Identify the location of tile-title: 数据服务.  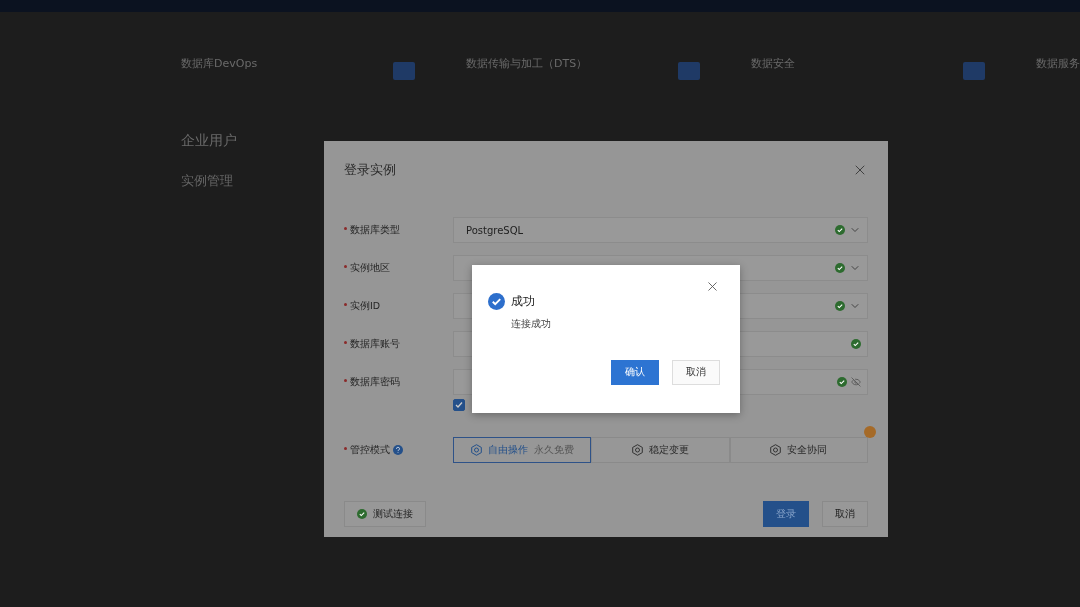
(1058, 63).